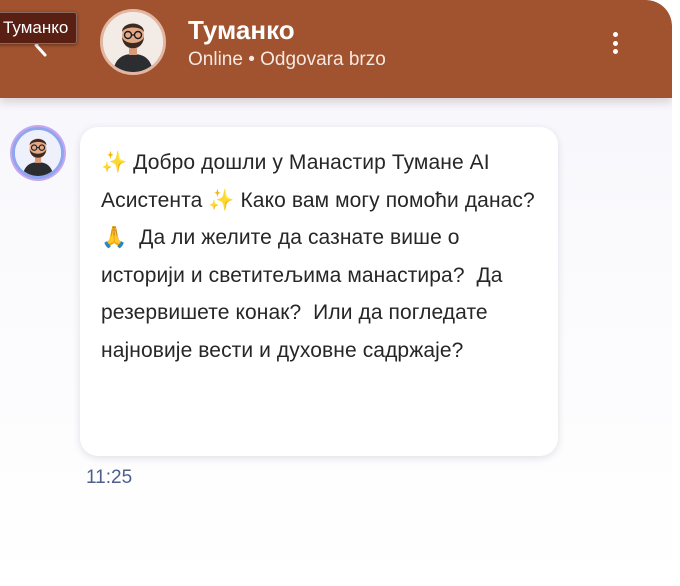 The image size is (680, 586). Describe the element at coordinates (676, 293) in the screenshot. I see `page-edge` at that location.